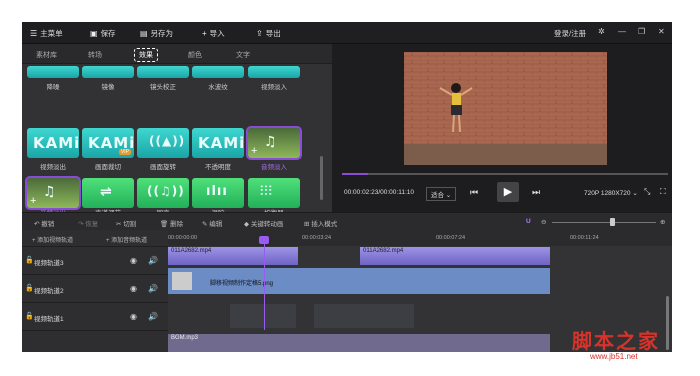  I want to click on undo-button: ↶ 撤销, so click(44, 223).